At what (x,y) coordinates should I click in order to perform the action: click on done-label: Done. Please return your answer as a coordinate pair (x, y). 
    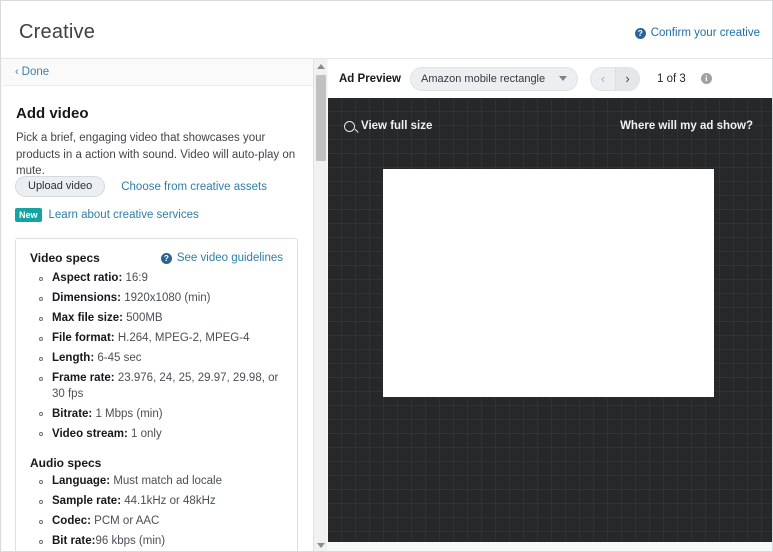
    Looking at the image, I should click on (35, 72).